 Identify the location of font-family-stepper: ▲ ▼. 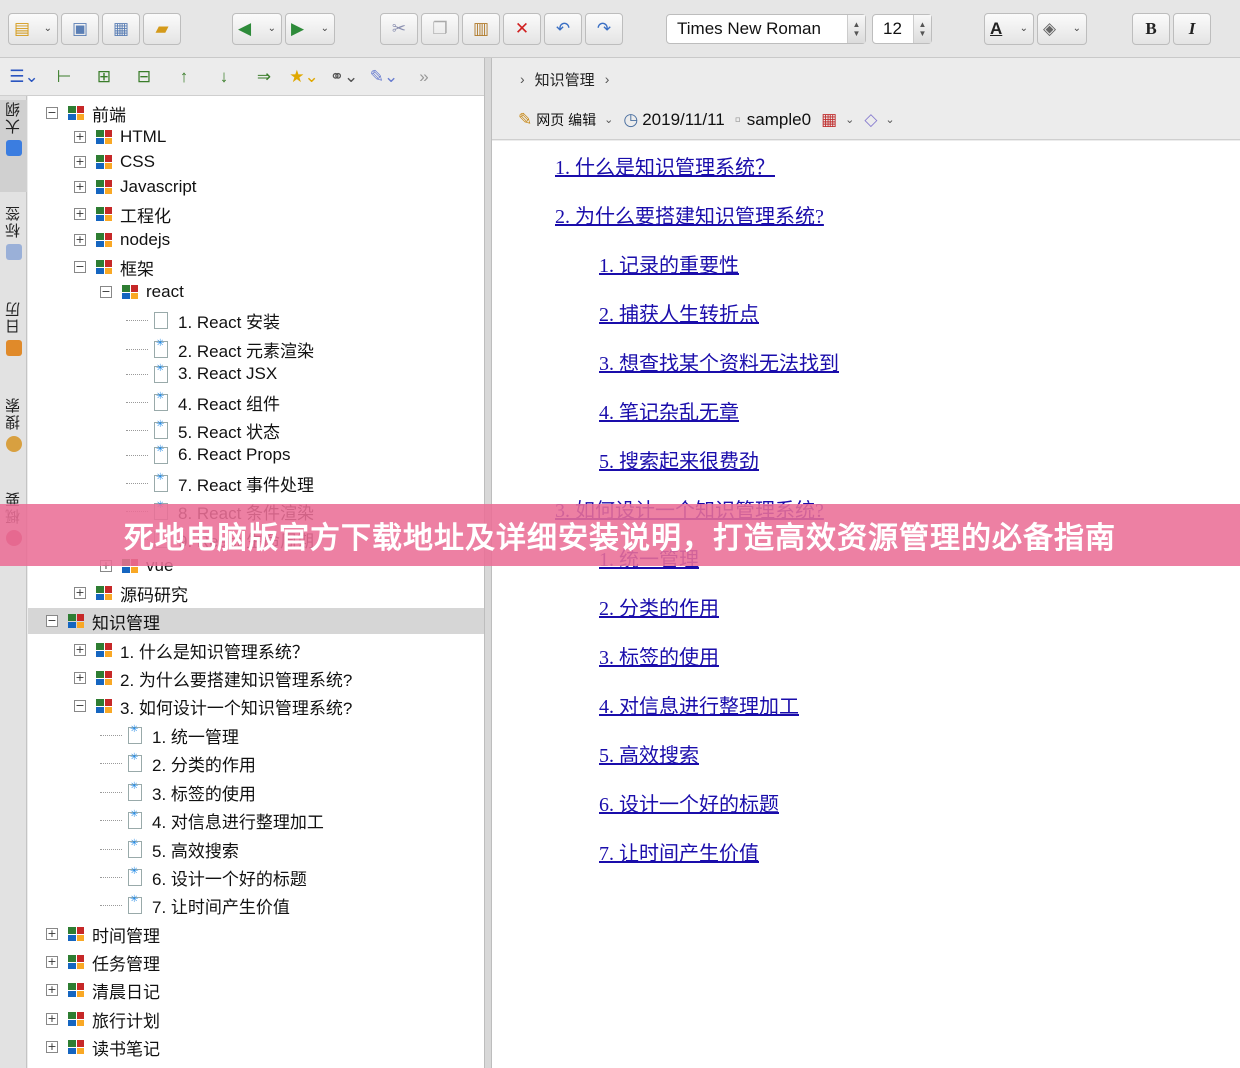
(856, 28).